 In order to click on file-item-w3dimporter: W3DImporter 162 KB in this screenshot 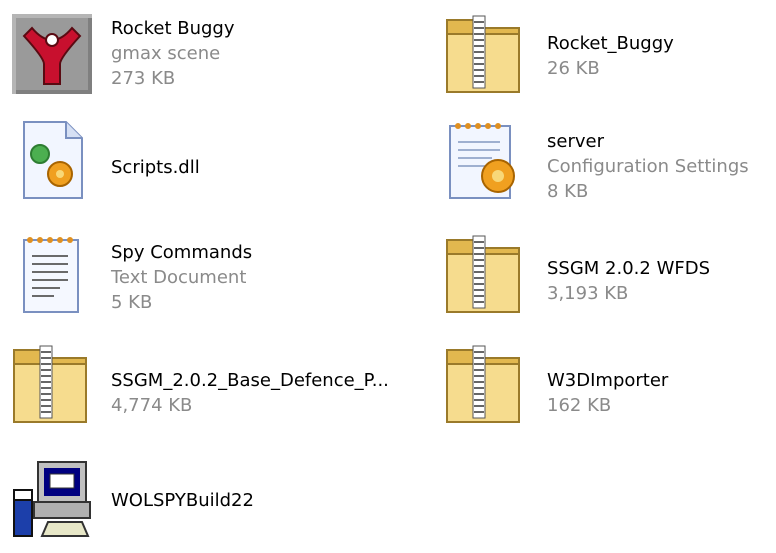, I will do `click(596, 390)`.